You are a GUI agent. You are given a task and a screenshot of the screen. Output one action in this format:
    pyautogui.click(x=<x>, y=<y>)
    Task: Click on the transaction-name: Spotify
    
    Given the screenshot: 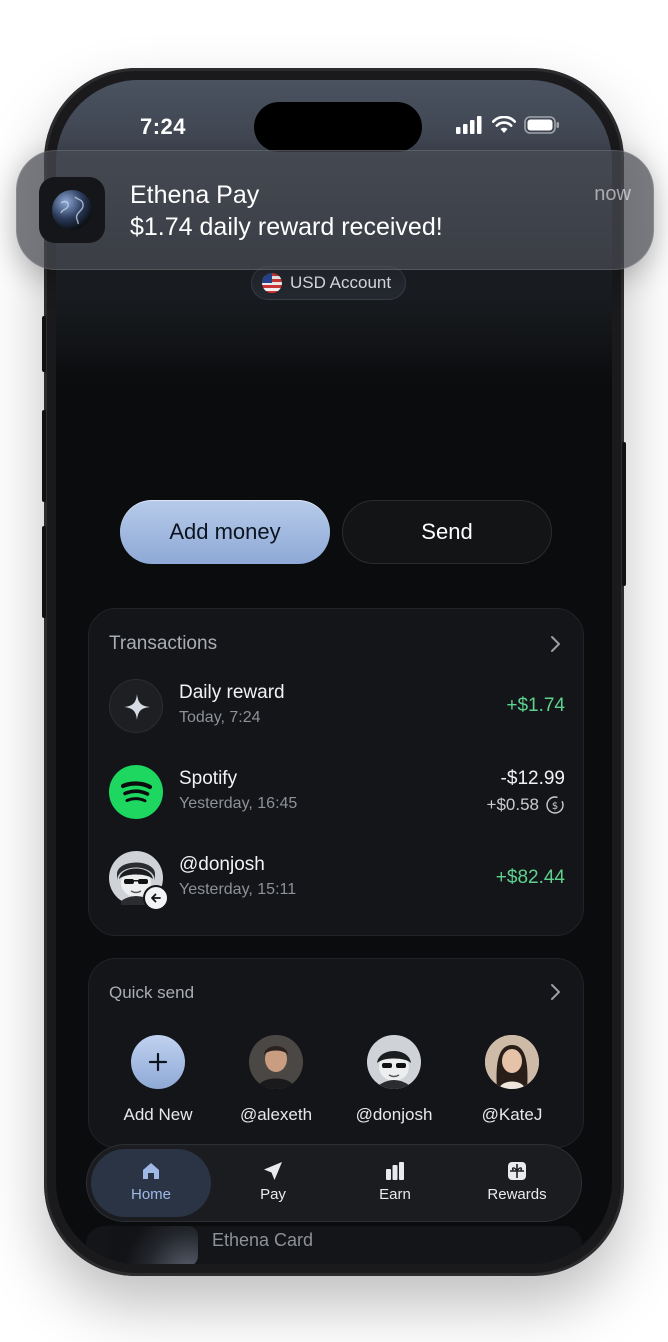 What is the action you would take?
    pyautogui.click(x=208, y=778)
    